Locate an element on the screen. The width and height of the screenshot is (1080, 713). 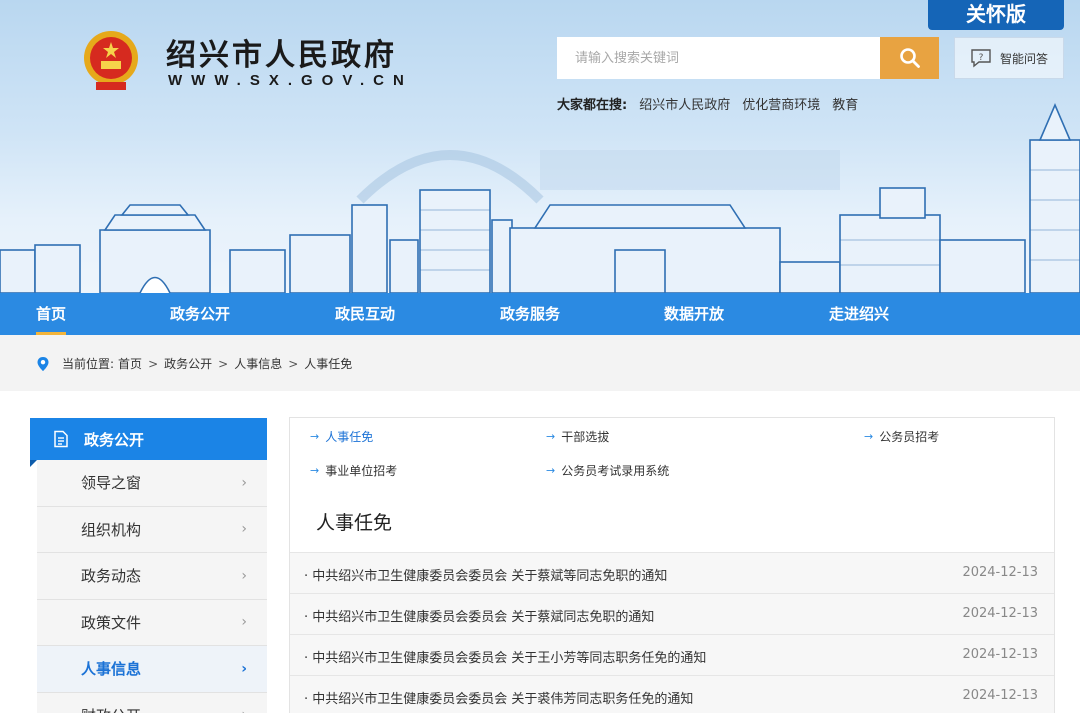
subnav-label: 公务员招考 is located at coordinates (909, 437).